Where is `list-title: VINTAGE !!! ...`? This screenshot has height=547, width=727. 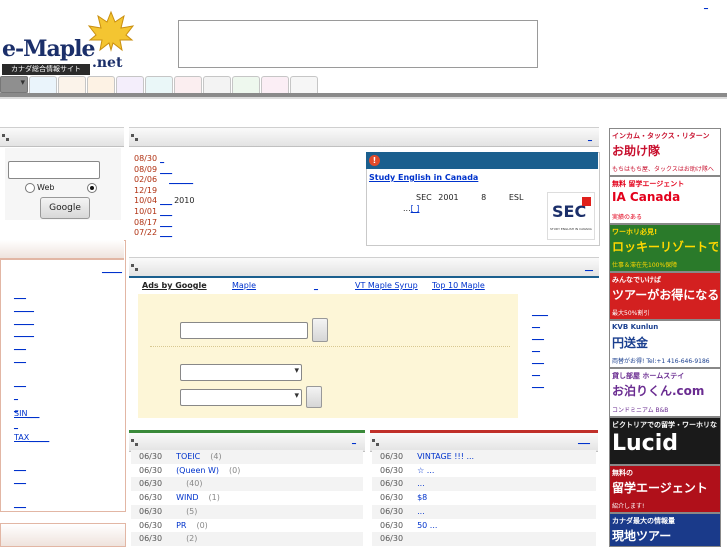 list-title: VINTAGE !!! ... is located at coordinates (445, 456).